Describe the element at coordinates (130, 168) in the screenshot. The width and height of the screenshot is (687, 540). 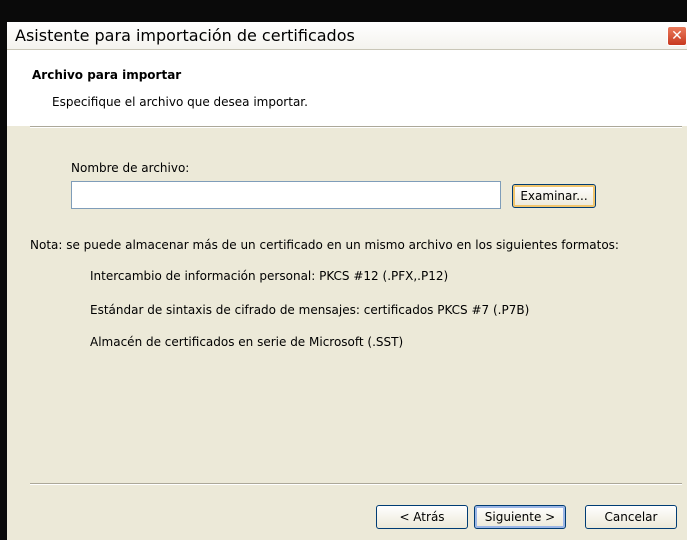
I see `file-name-label: Nombre de archivo:` at that location.